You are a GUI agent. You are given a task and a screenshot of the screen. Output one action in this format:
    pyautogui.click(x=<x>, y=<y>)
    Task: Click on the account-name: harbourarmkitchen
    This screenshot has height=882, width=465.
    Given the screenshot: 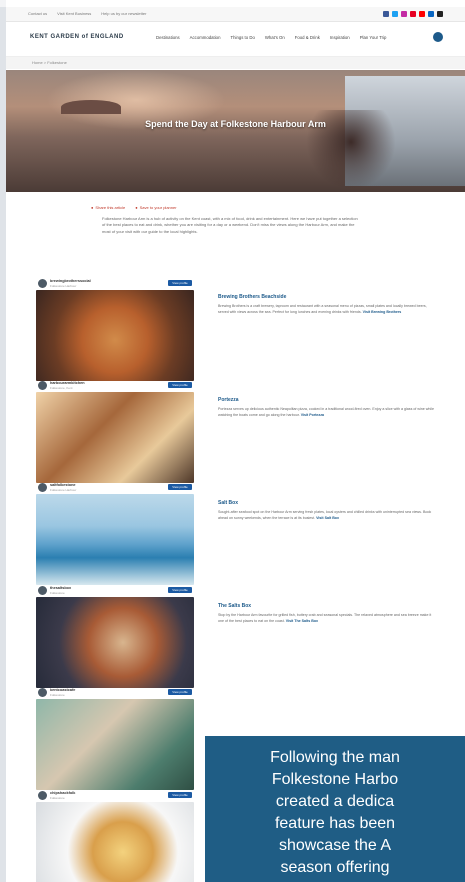 What is the action you would take?
    pyautogui.click(x=67, y=383)
    